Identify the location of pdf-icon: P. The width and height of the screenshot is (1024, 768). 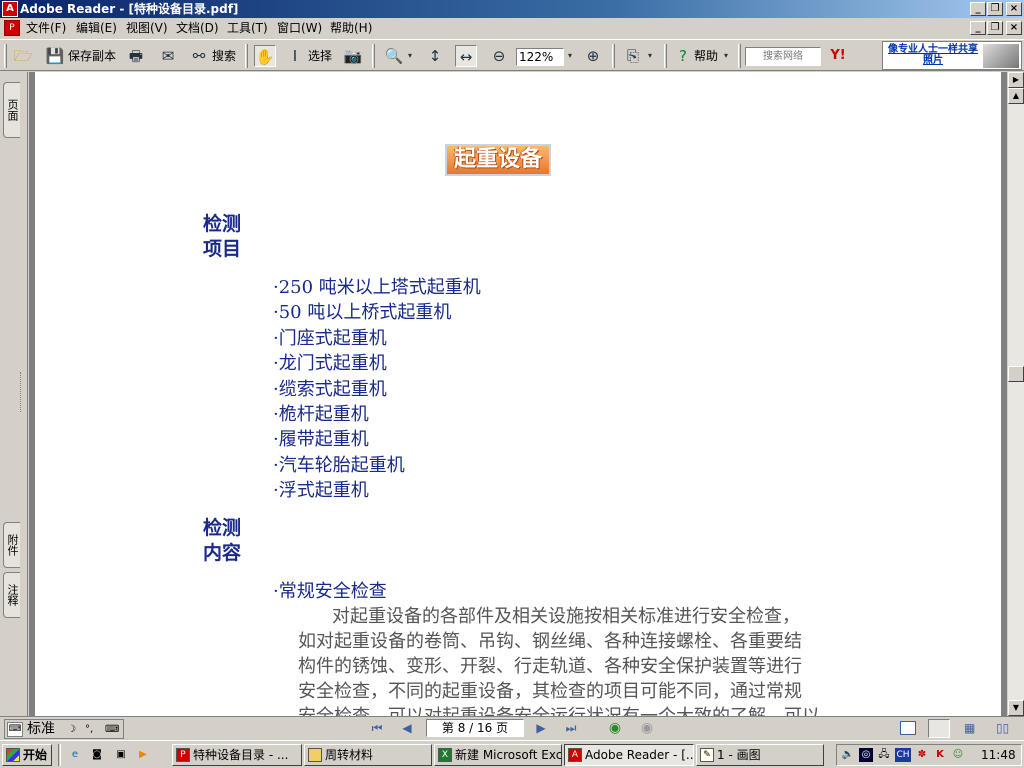
(183, 755).